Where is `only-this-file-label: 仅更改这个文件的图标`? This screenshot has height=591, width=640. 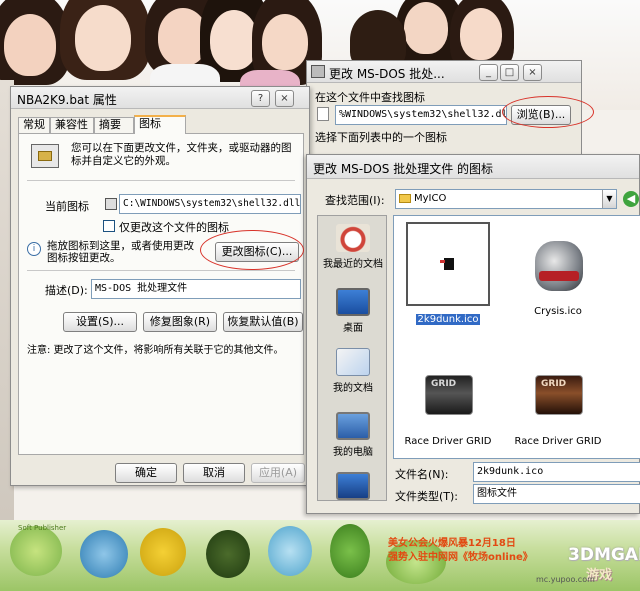
only-this-file-label: 仅更改这个文件的图标 is located at coordinates (174, 227).